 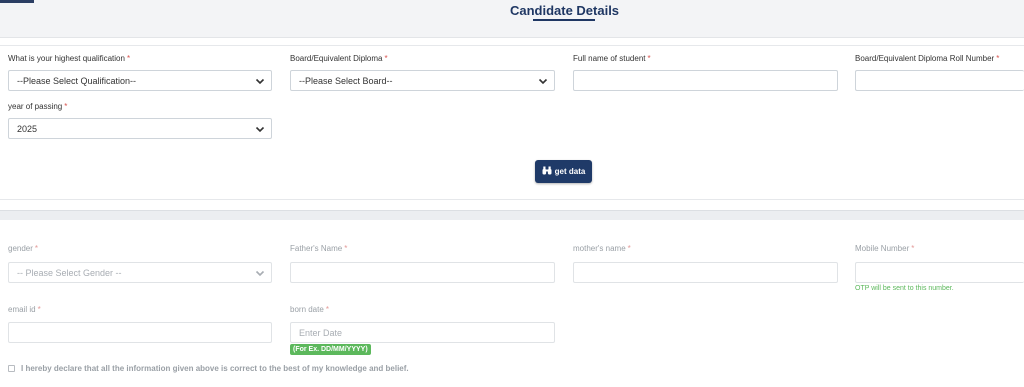 I want to click on board-label: Board/Equivalent Diploma *, so click(x=339, y=58).